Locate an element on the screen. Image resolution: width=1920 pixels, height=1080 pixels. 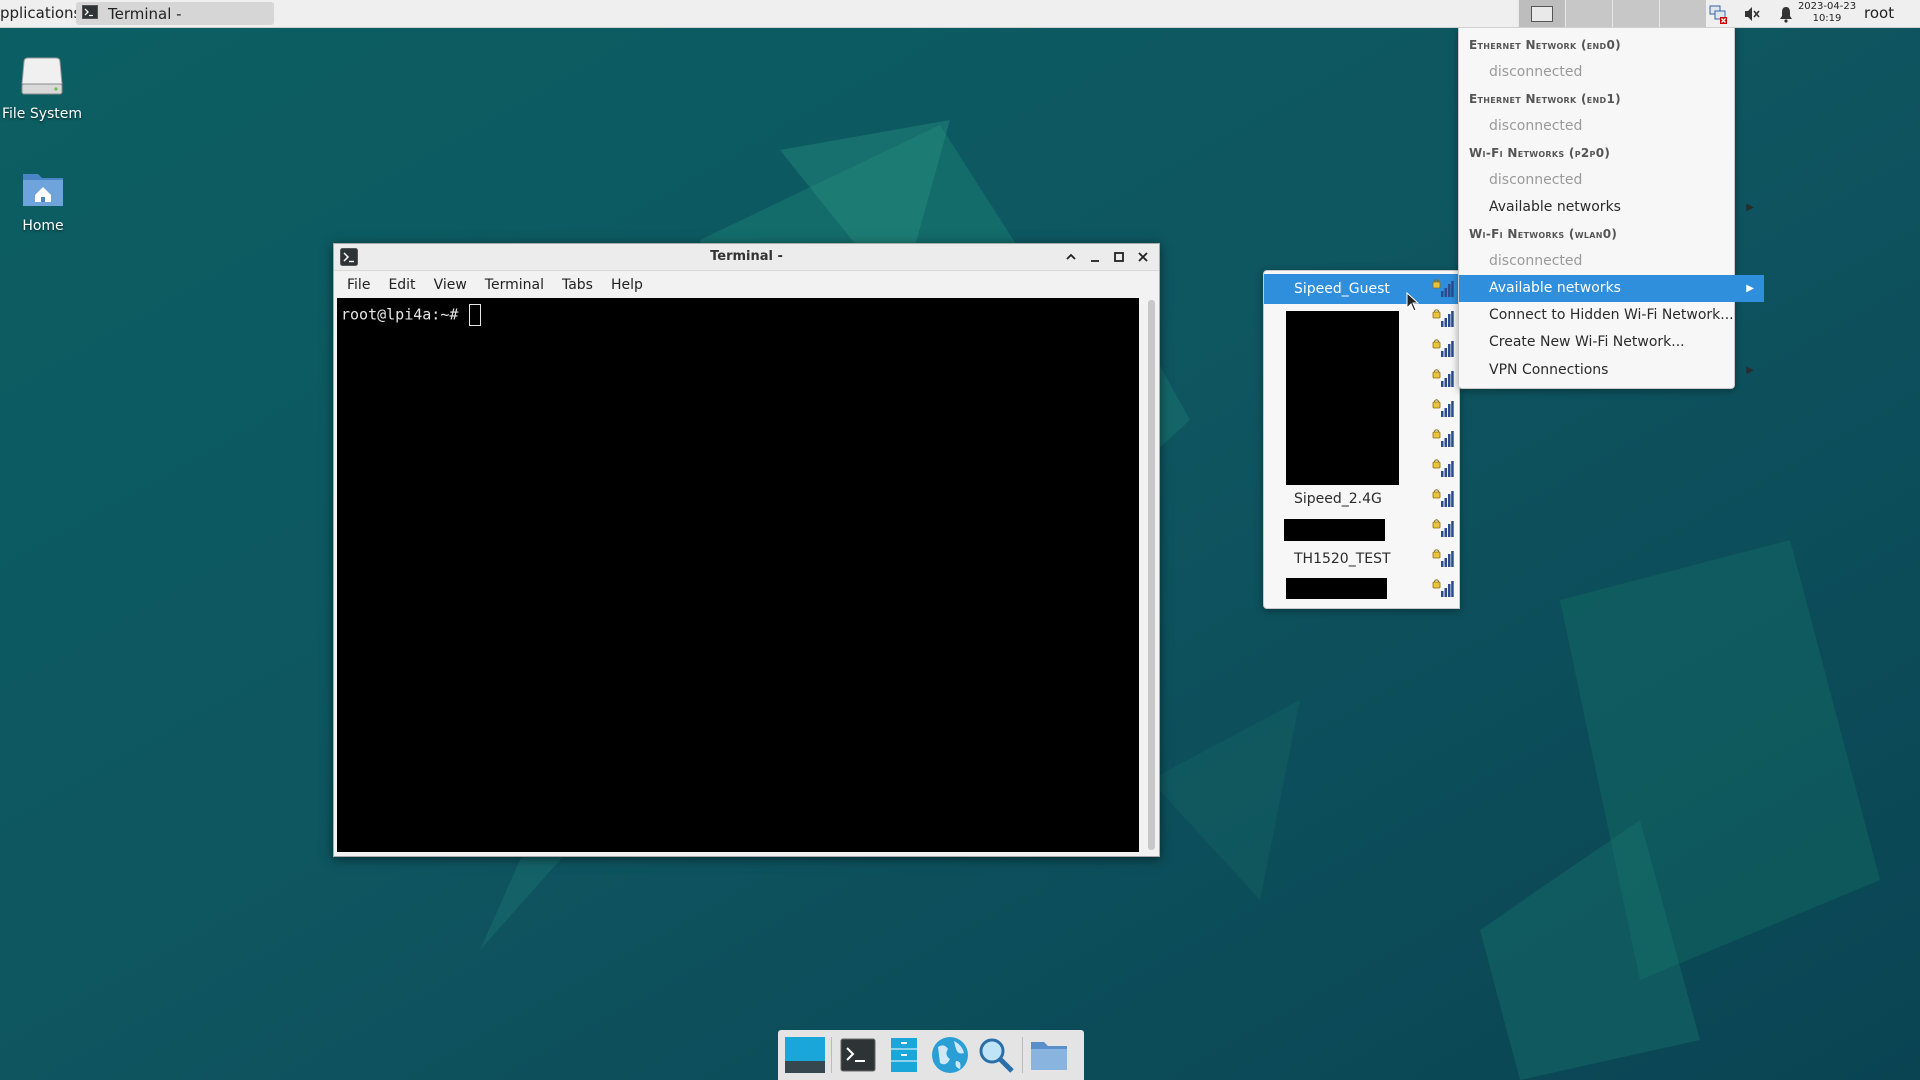
wifi-network-item: Sipeed_2.4G is located at coordinates (1361, 499).